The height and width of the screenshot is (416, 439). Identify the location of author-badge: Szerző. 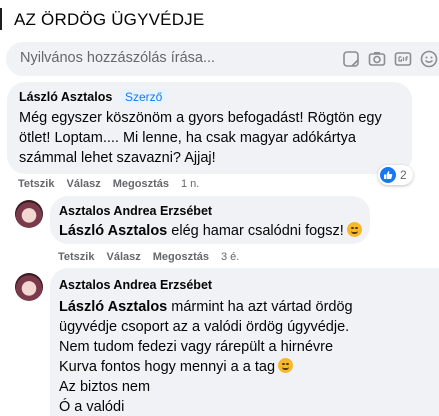
(144, 97).